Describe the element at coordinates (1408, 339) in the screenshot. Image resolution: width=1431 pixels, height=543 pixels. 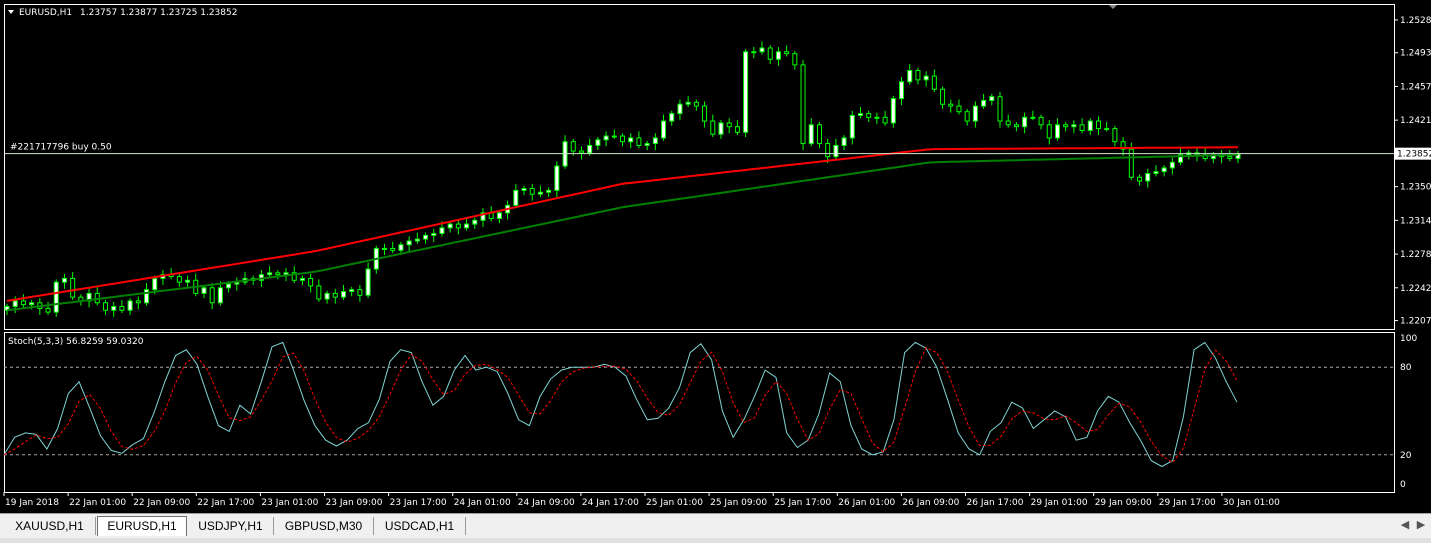
I see `stoch-tick-label: 100` at that location.